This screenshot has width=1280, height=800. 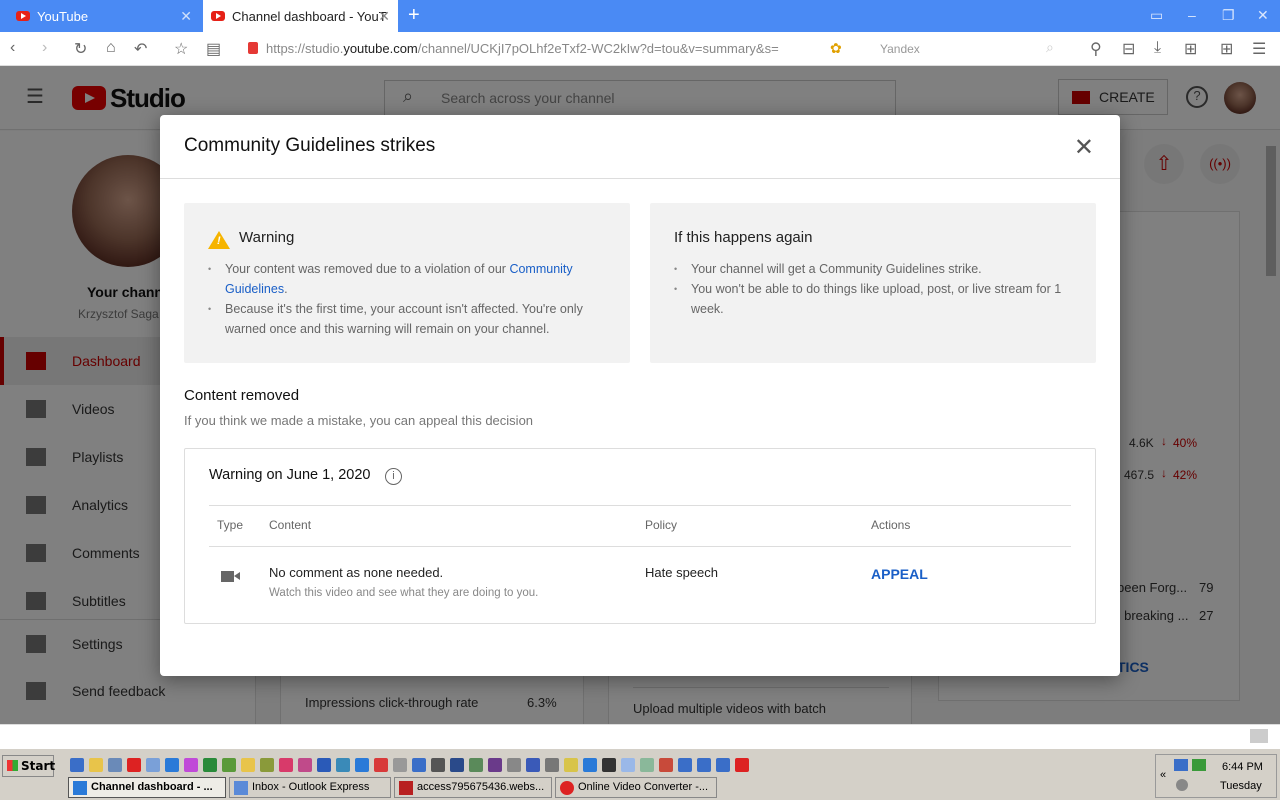 What do you see at coordinates (1156, 15) in the screenshot?
I see `tabs-panel-icon: ▭` at bounding box center [1156, 15].